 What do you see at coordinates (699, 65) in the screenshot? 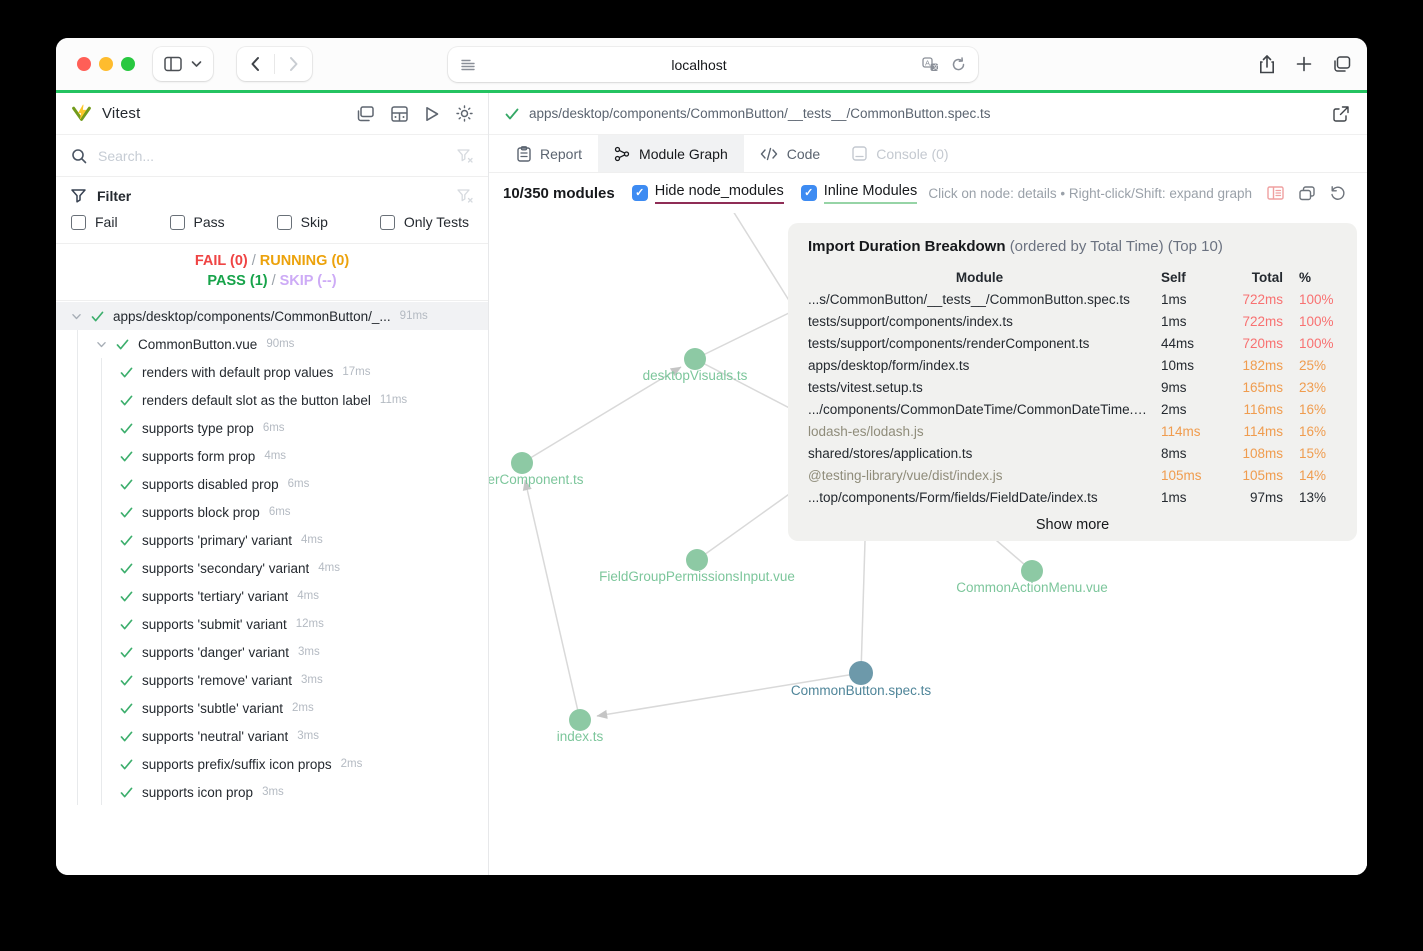
I see `url-text: localhost` at bounding box center [699, 65].